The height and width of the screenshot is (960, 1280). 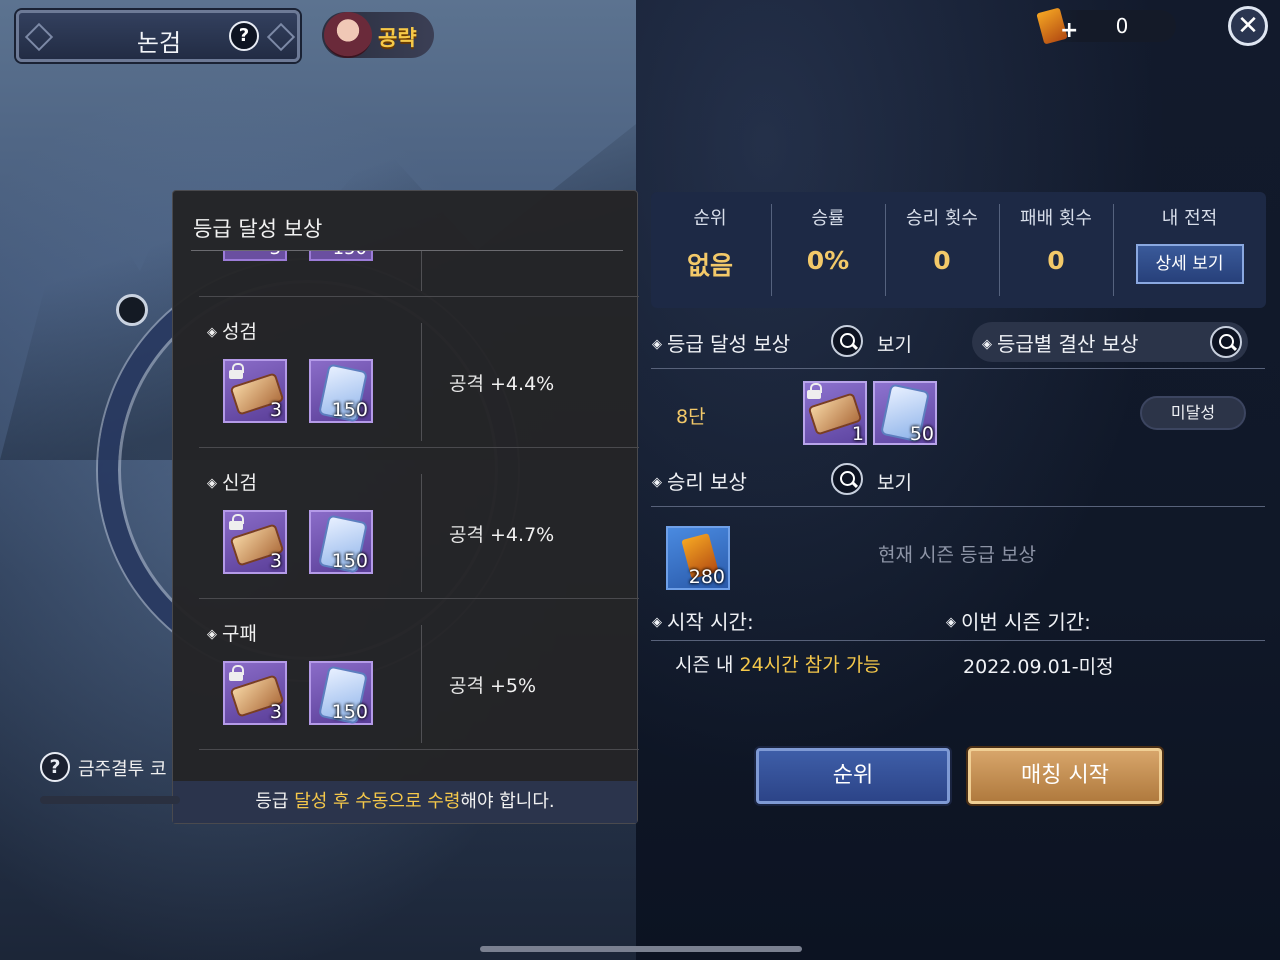 What do you see at coordinates (857, 434) in the screenshot?
I see `item-count: 1` at bounding box center [857, 434].